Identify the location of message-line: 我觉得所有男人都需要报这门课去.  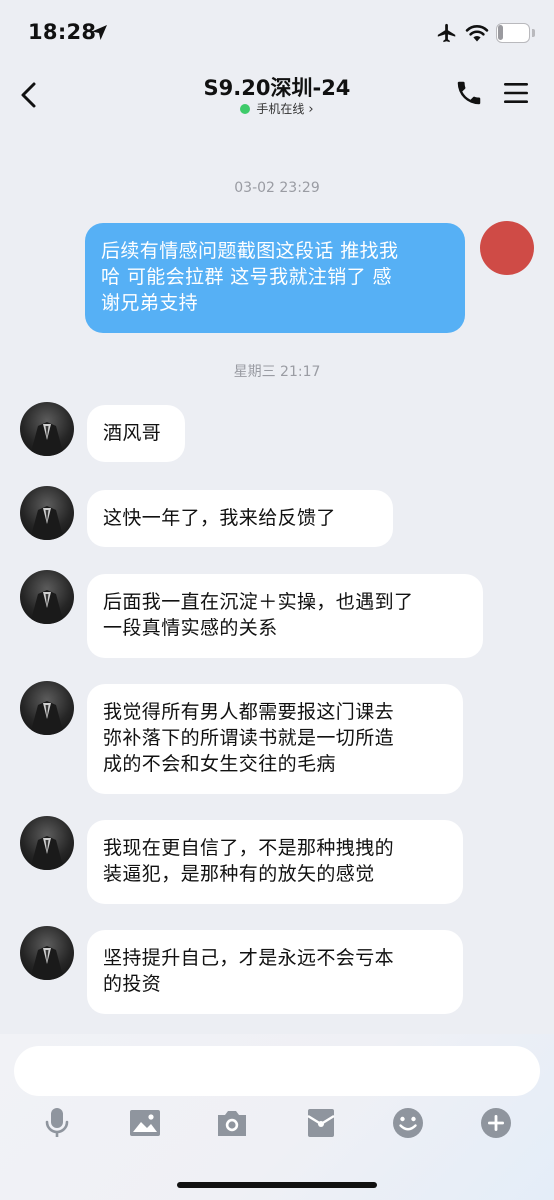
(249, 712).